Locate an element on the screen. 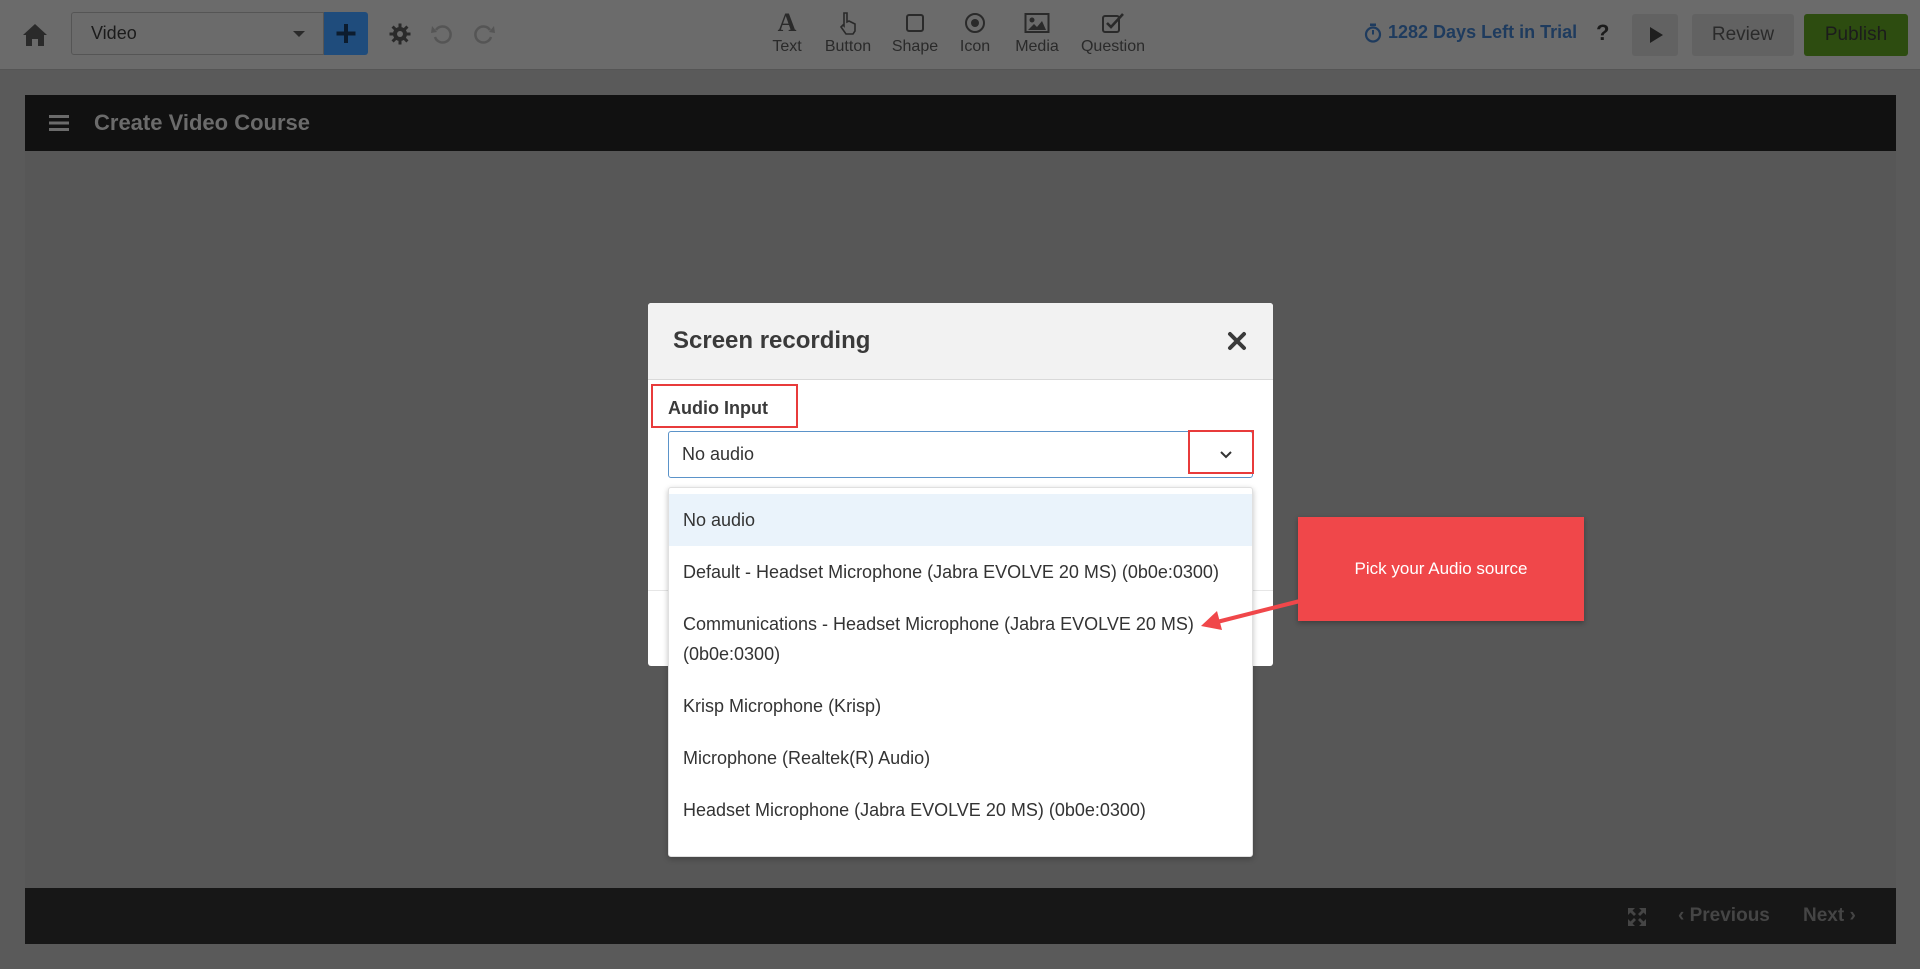 The image size is (1920, 969). tool-shape: Shape is located at coordinates (915, 32).